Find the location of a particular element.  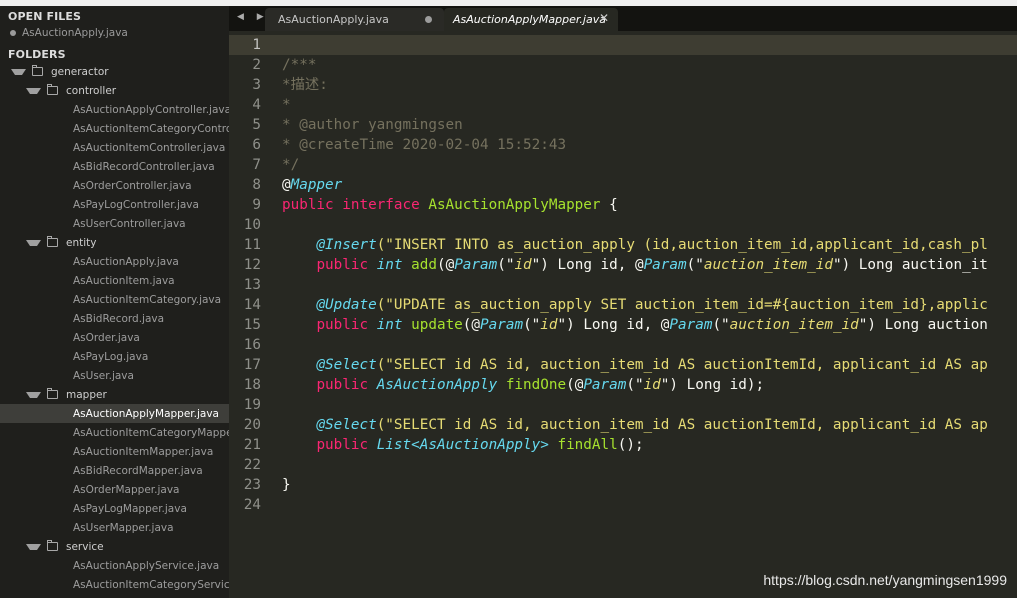

tree-item-label: AsAuctionItemMapper.java is located at coordinates (143, 451).